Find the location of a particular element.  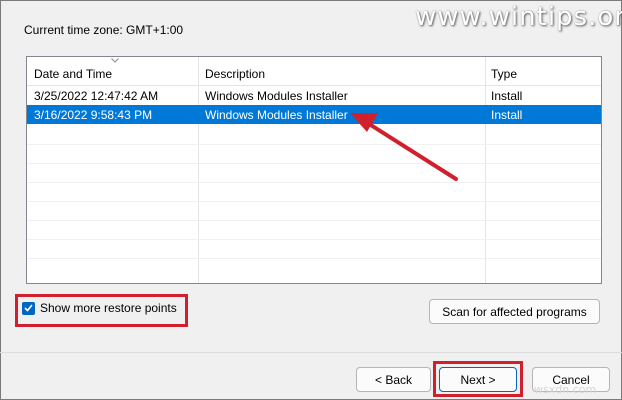

back-button: < Back is located at coordinates (393, 379).